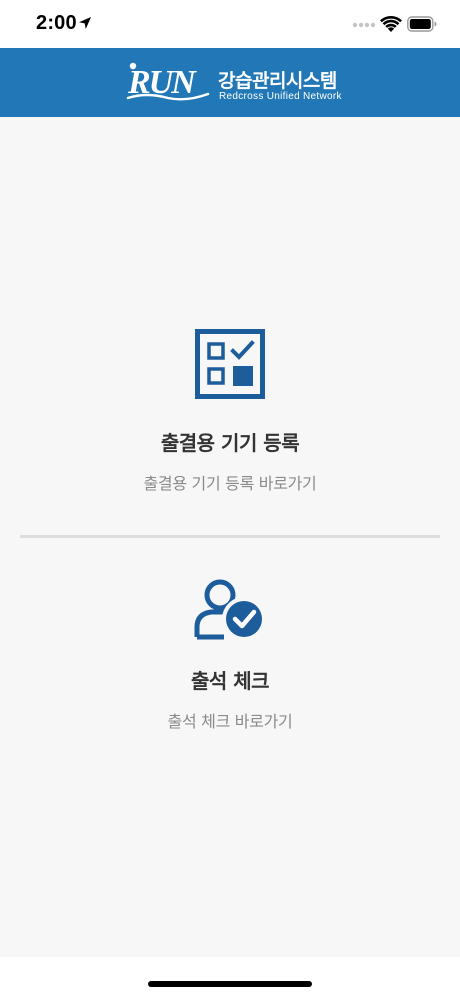 The height and width of the screenshot is (996, 460). Describe the element at coordinates (230, 610) in the screenshot. I see `user-check-icon` at that location.